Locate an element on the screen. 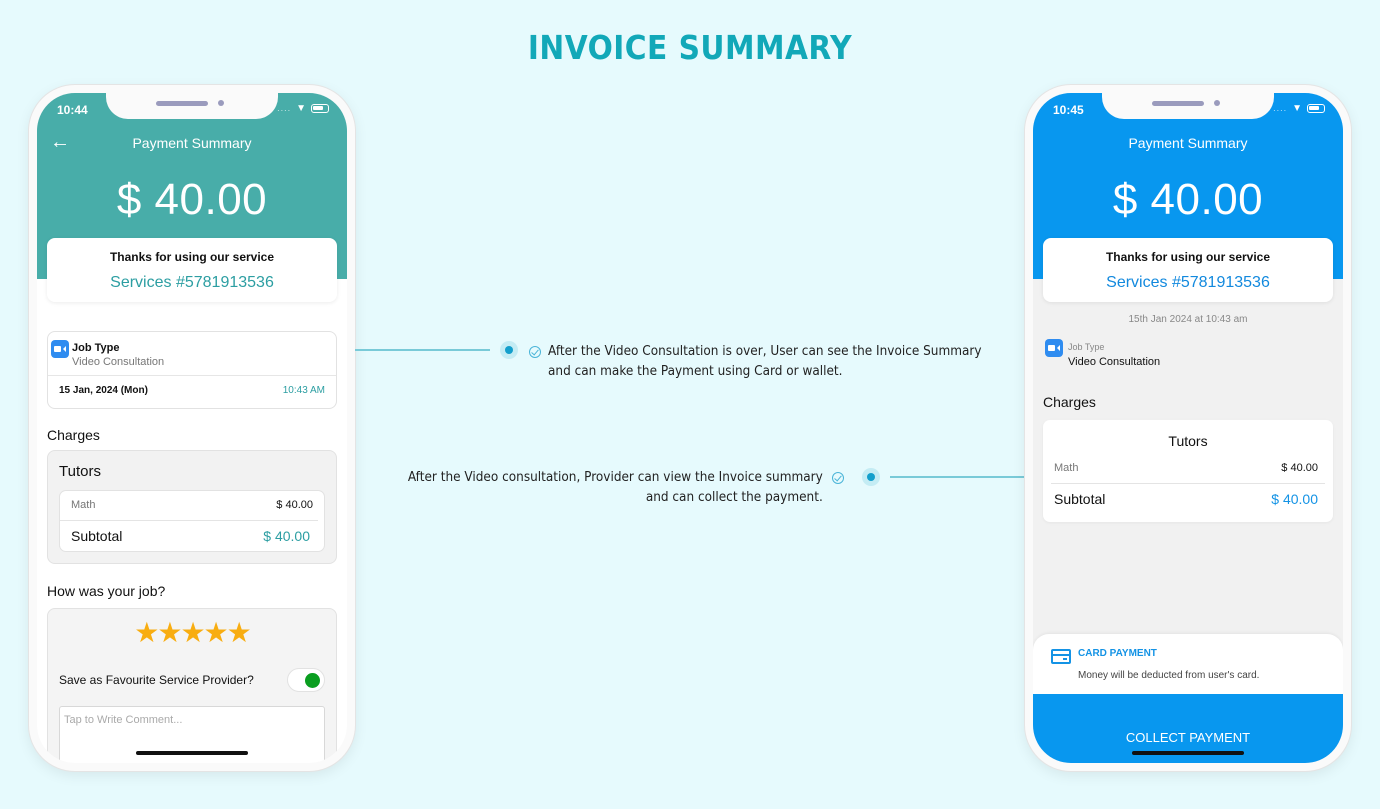 This screenshot has width=1380, height=809. favourite-toggle is located at coordinates (306, 680).